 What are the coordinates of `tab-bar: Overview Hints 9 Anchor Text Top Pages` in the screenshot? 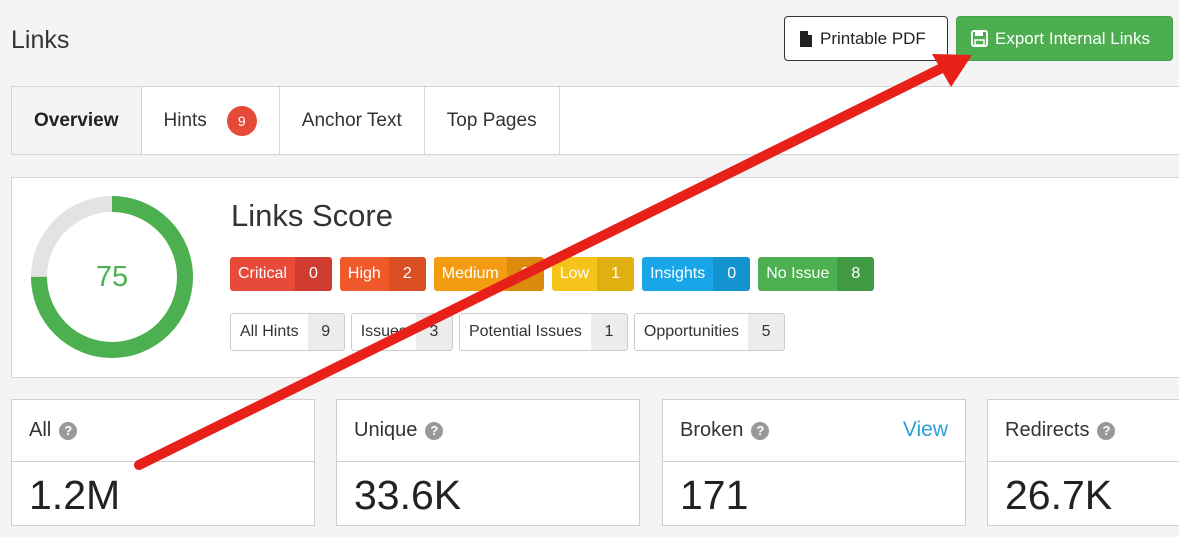 It's located at (595, 120).